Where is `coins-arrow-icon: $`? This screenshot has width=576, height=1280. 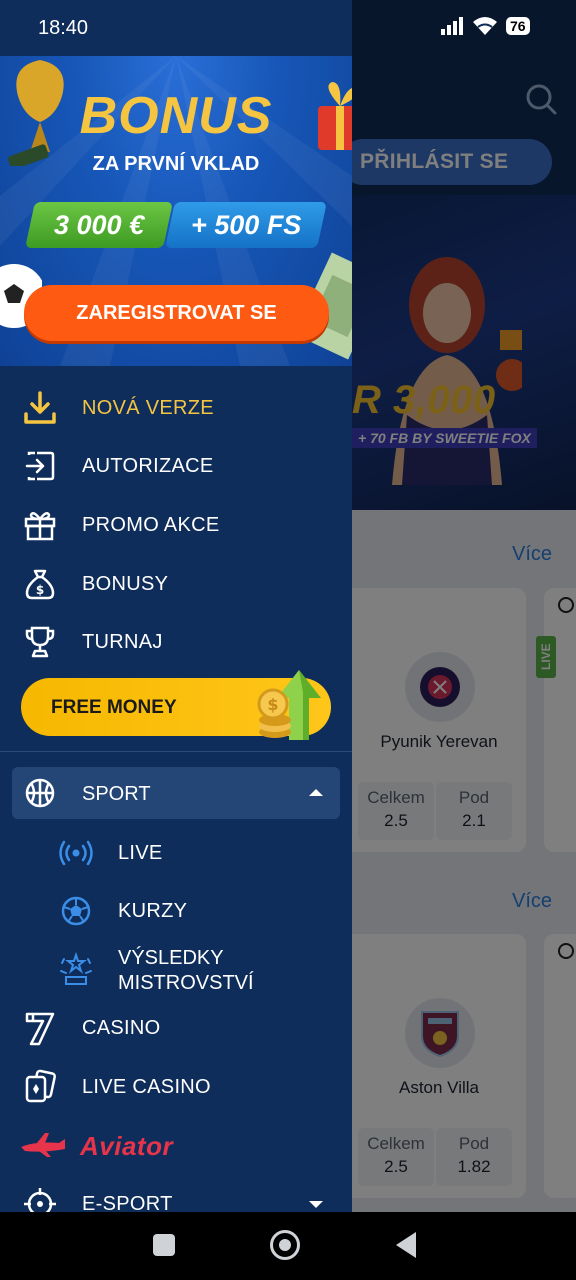
coins-arrow-icon: $ is located at coordinates (289, 705).